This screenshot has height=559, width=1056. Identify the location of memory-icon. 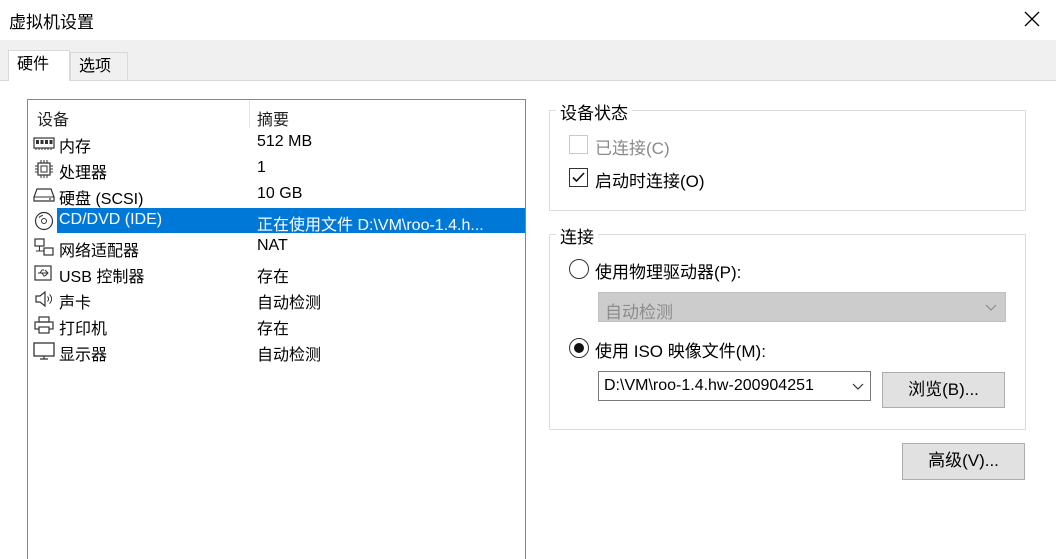
(44, 143).